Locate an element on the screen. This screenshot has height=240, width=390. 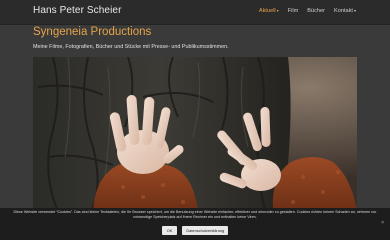
privacy-policy-button: Datenschutzerklärung is located at coordinates (205, 230).